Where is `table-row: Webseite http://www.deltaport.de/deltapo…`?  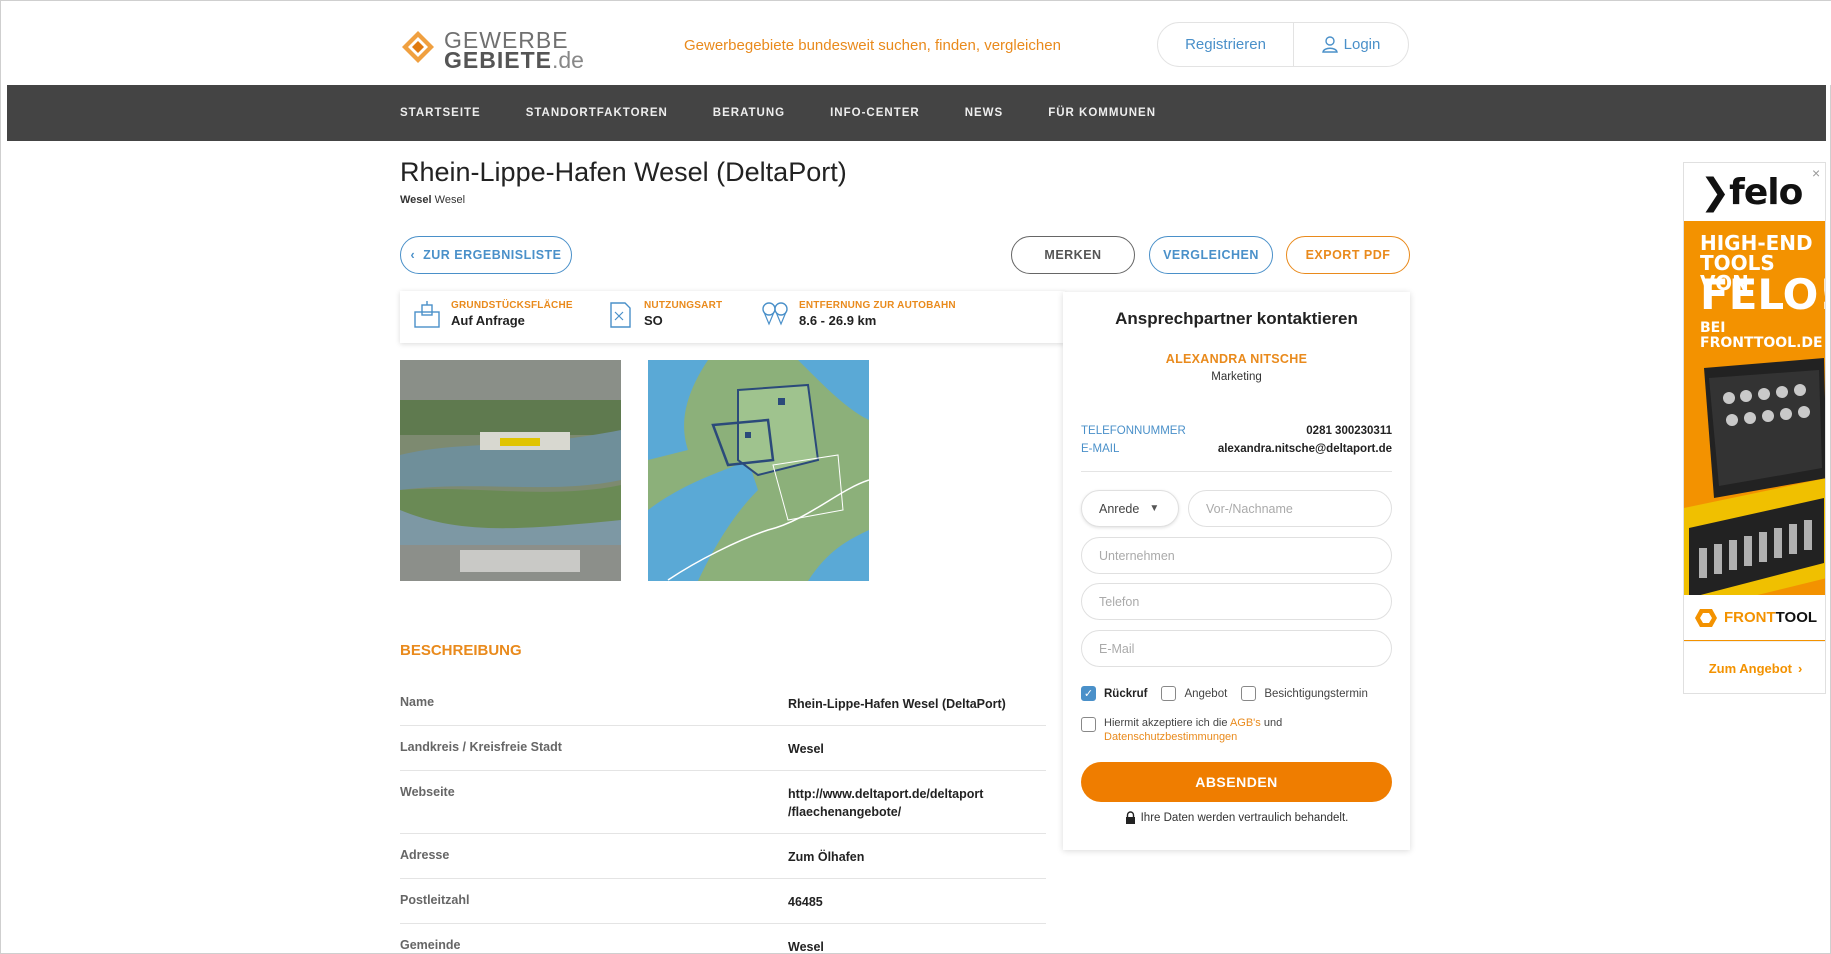 table-row: Webseite http://www.deltaport.de/deltapo… is located at coordinates (723, 802).